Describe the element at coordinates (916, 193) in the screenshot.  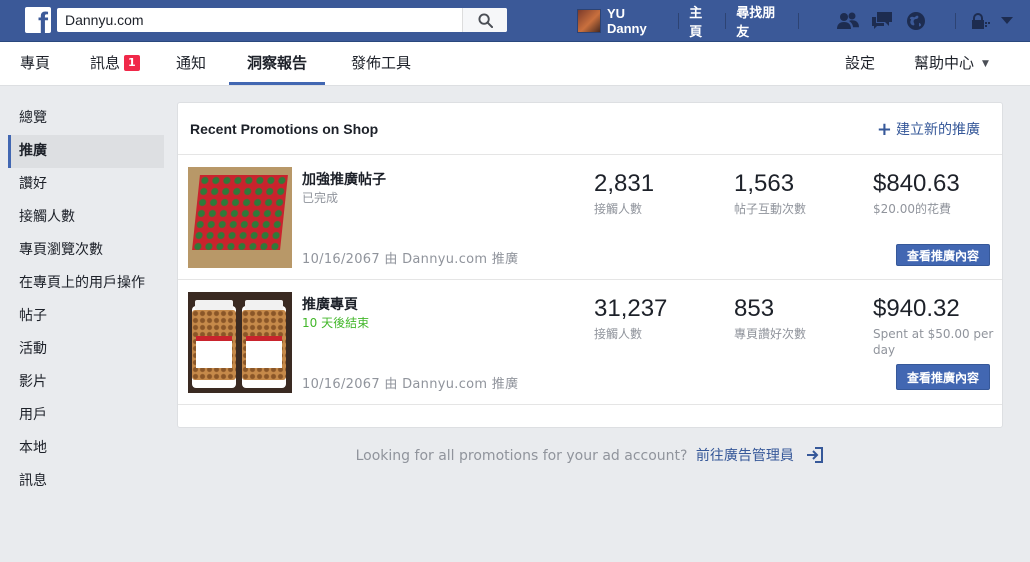
I see `spend-metric: $840.63 $20.00的花費` at that location.